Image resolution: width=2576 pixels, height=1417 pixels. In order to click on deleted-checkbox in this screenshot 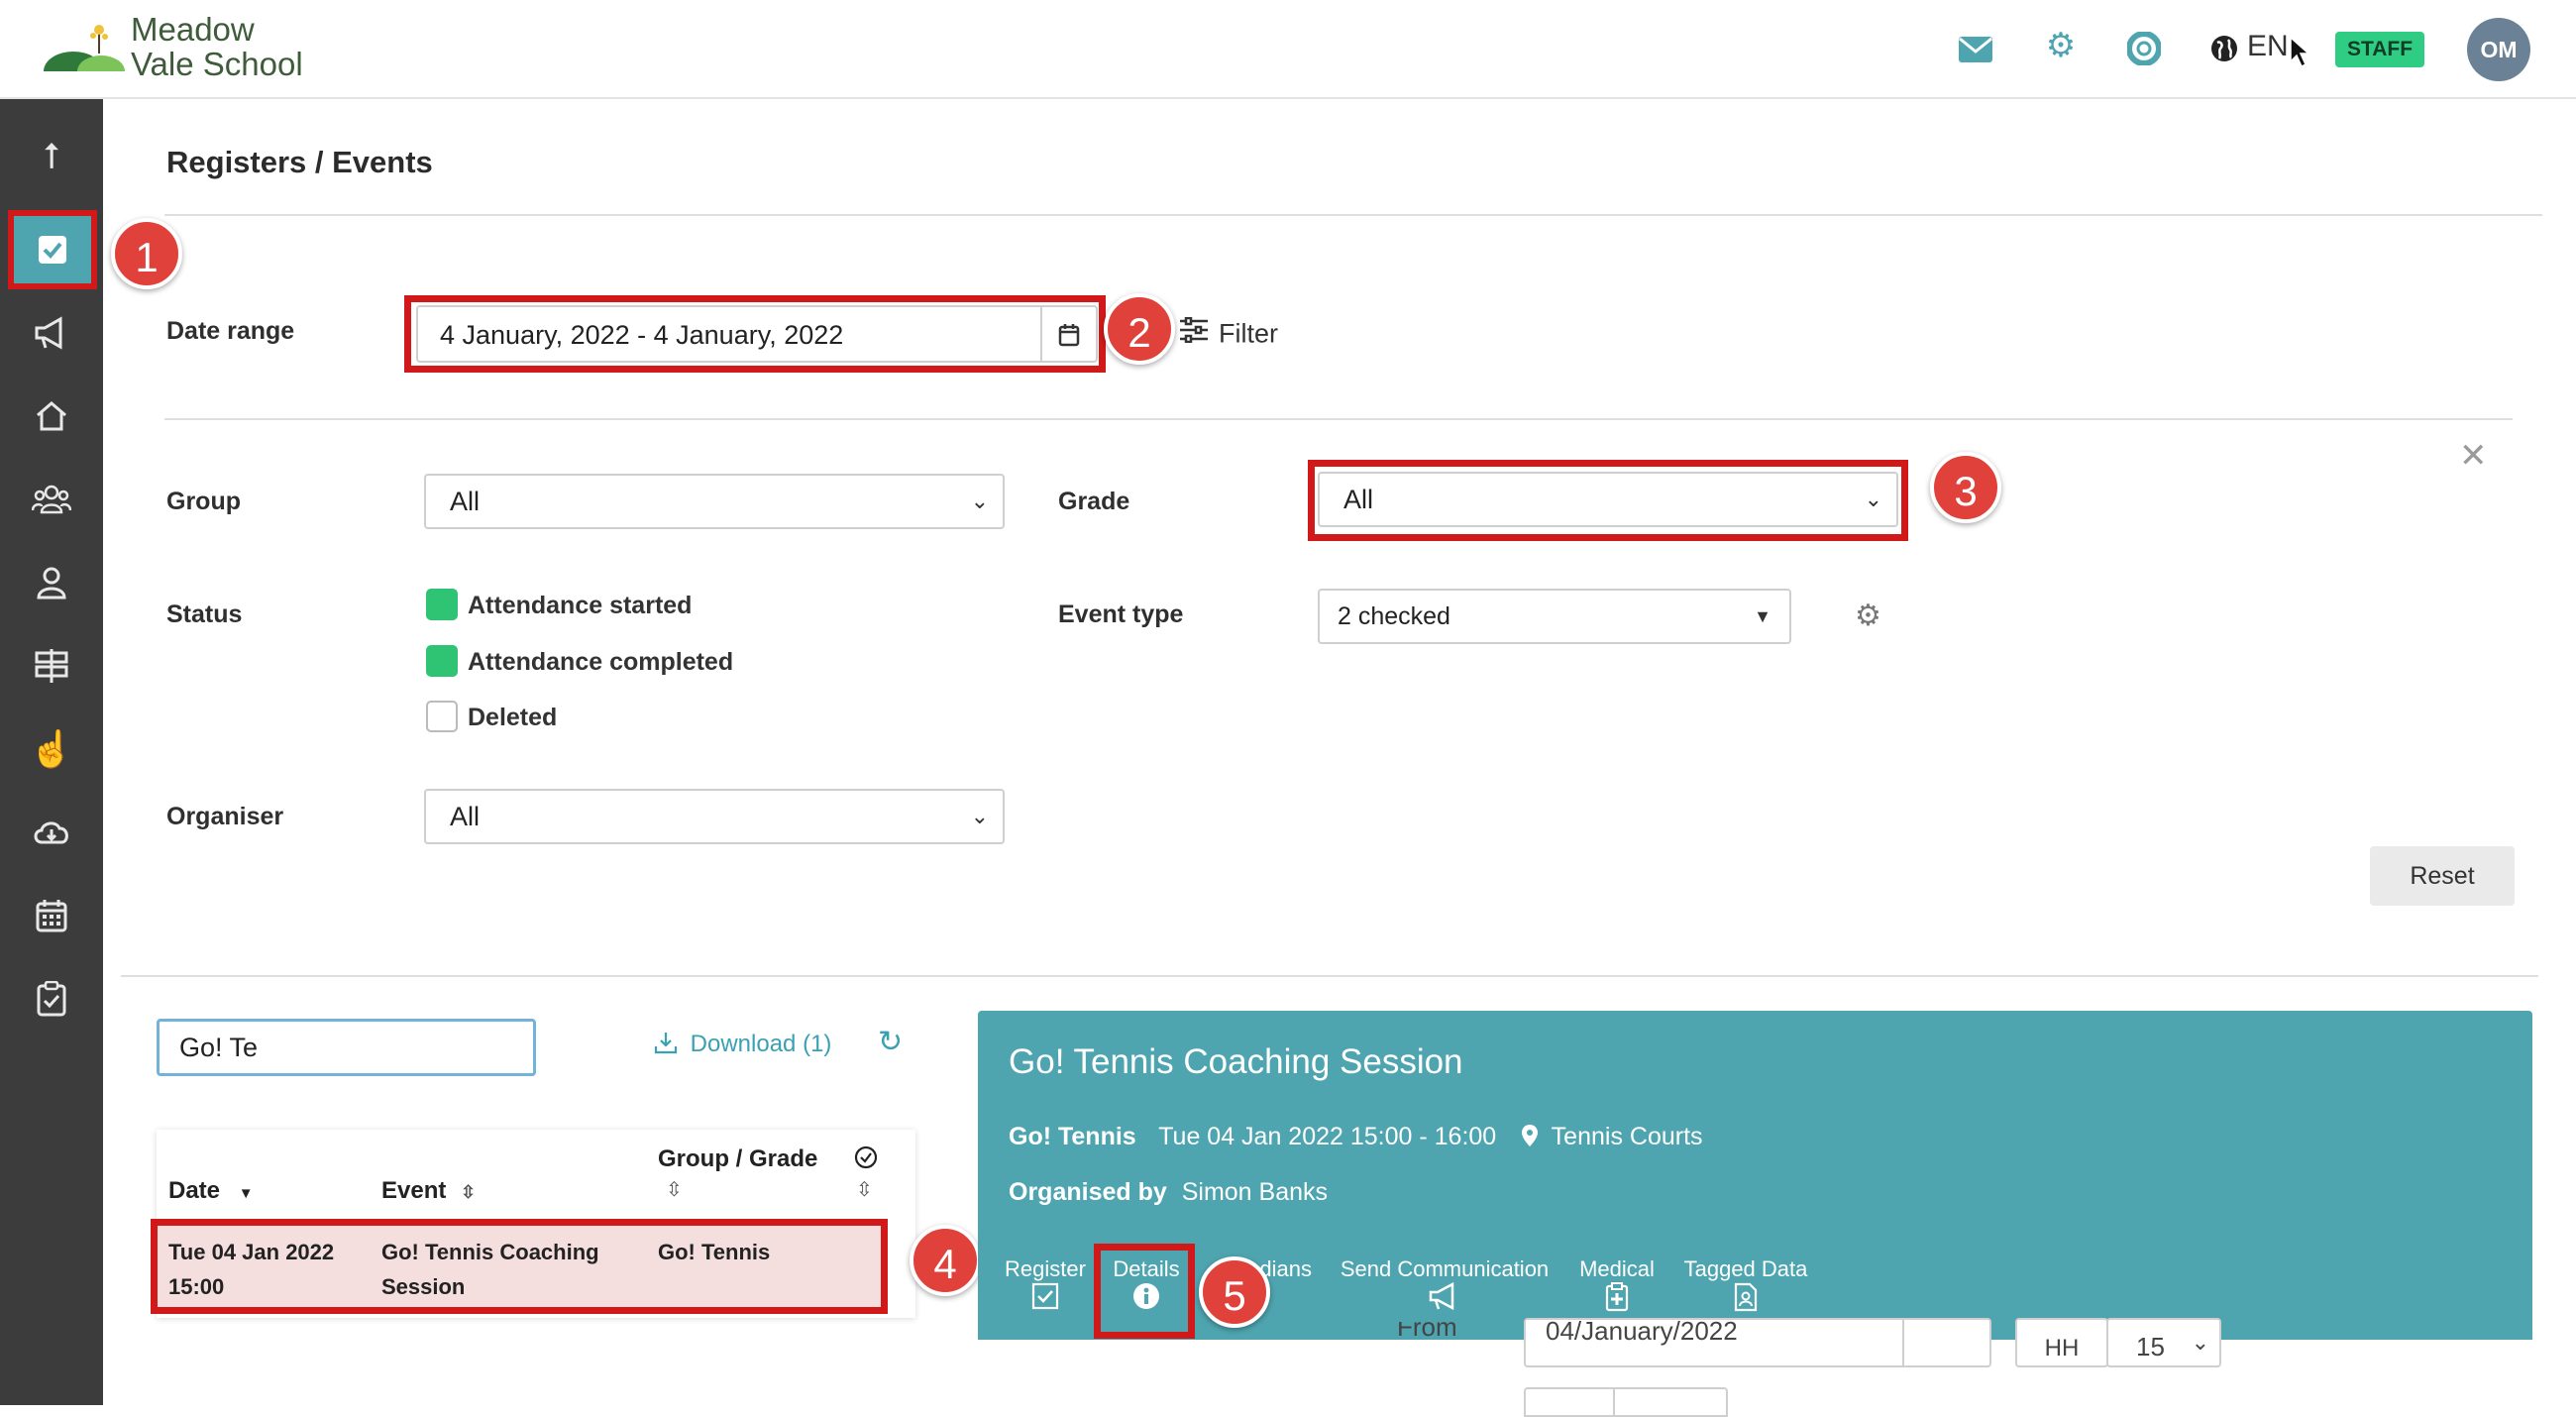, I will do `click(442, 716)`.